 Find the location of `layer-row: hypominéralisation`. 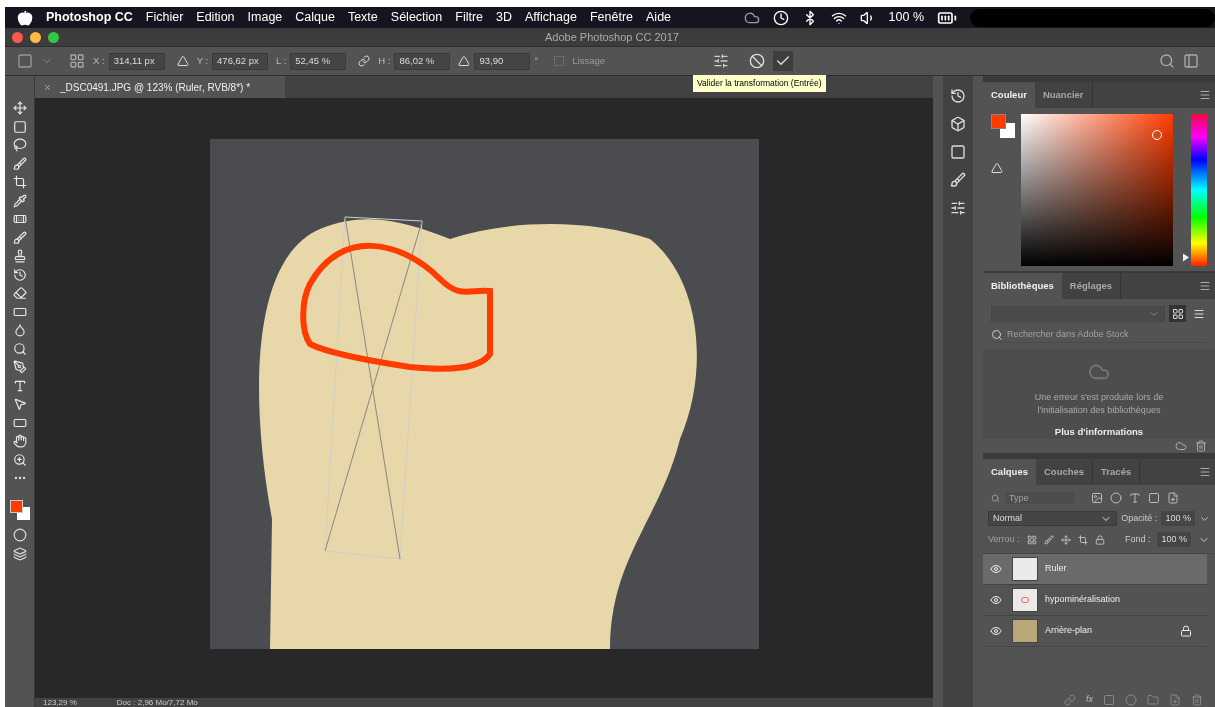

layer-row: hypominéralisation is located at coordinates (1095, 600).